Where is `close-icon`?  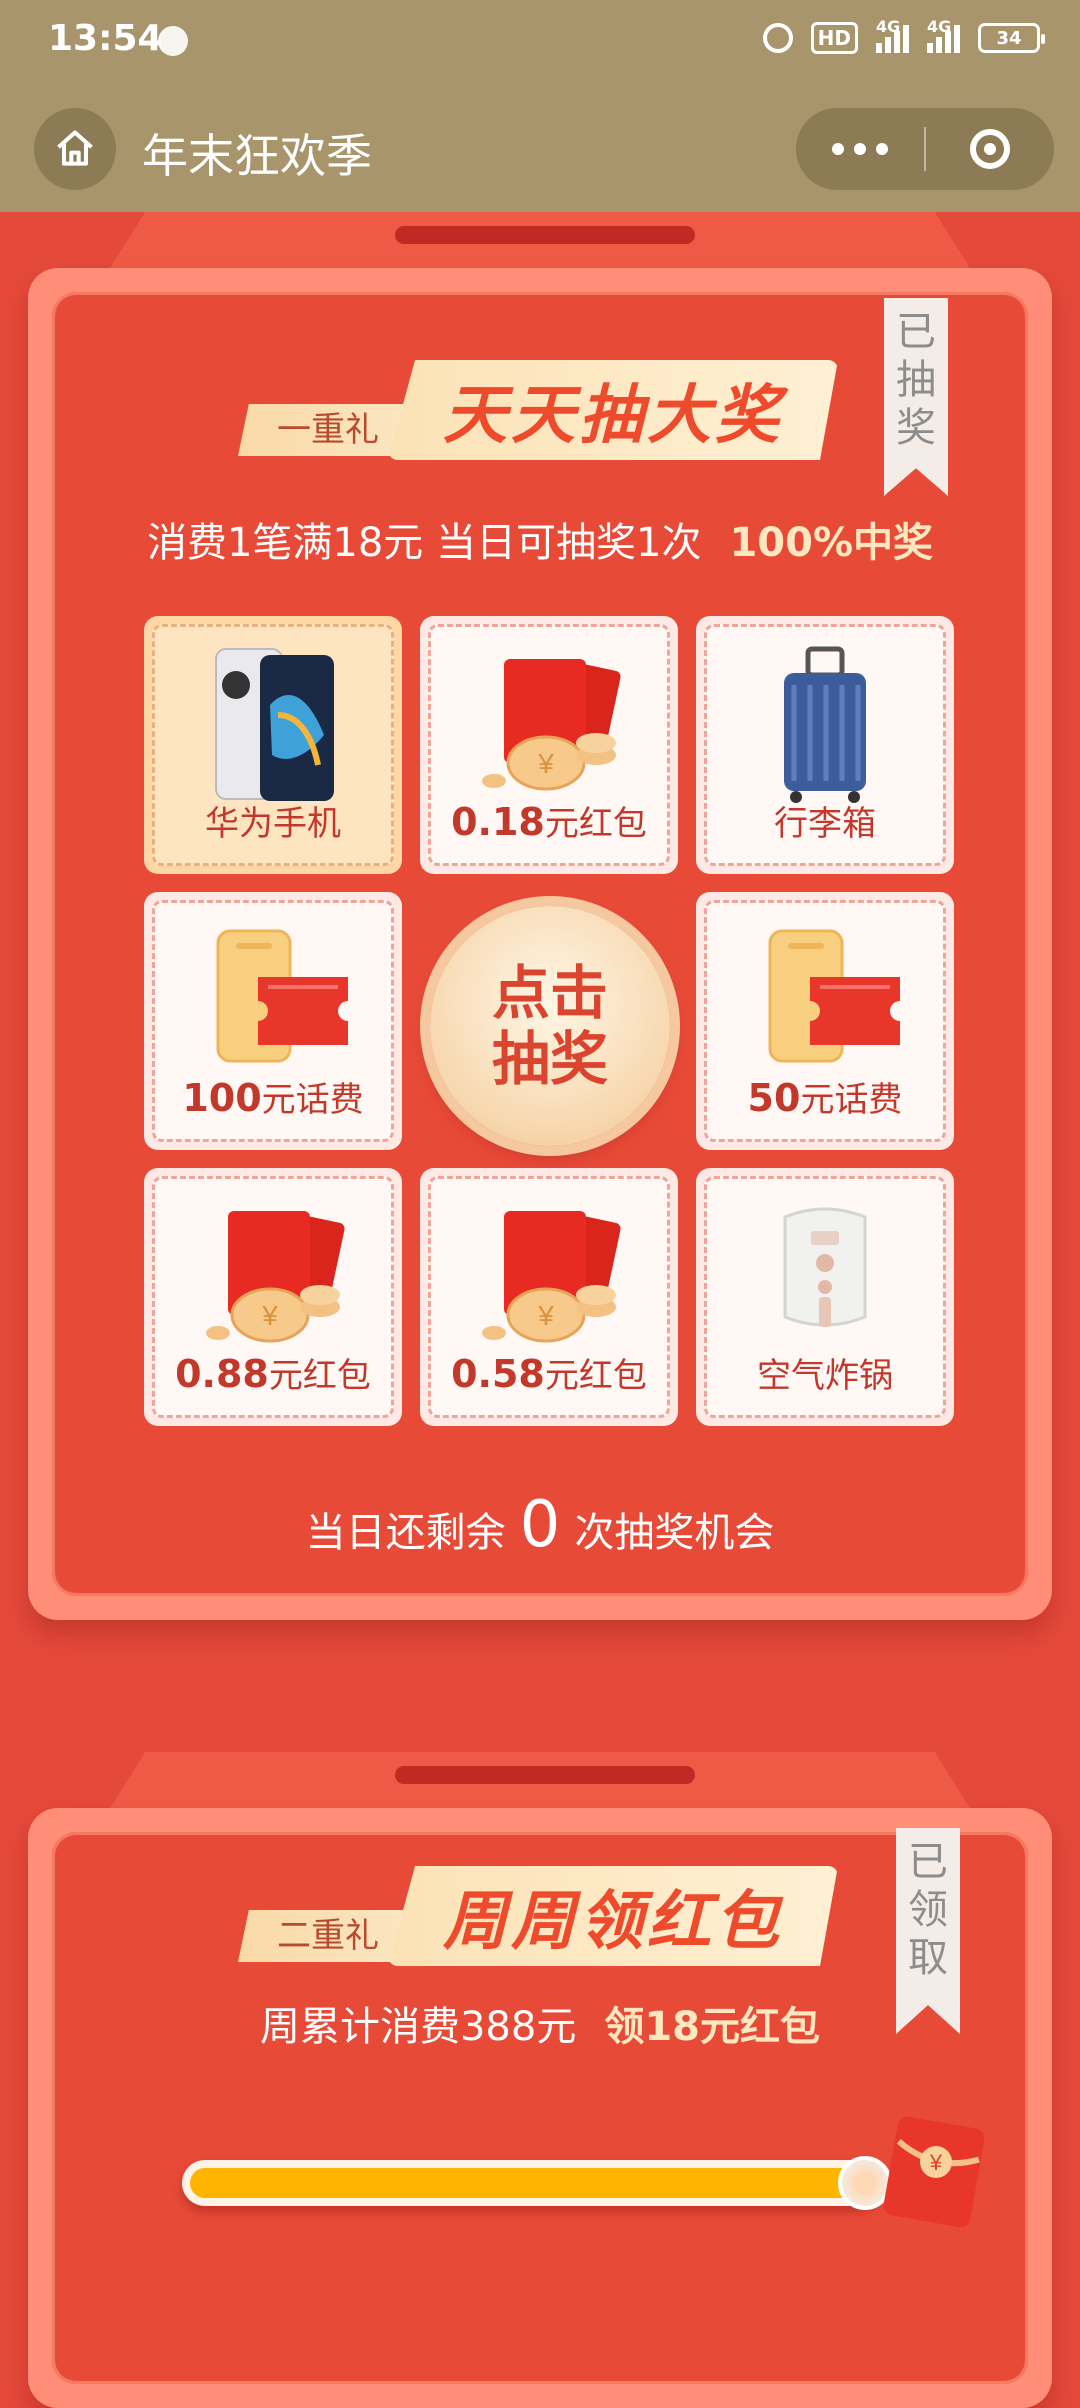
close-icon is located at coordinates (990, 149).